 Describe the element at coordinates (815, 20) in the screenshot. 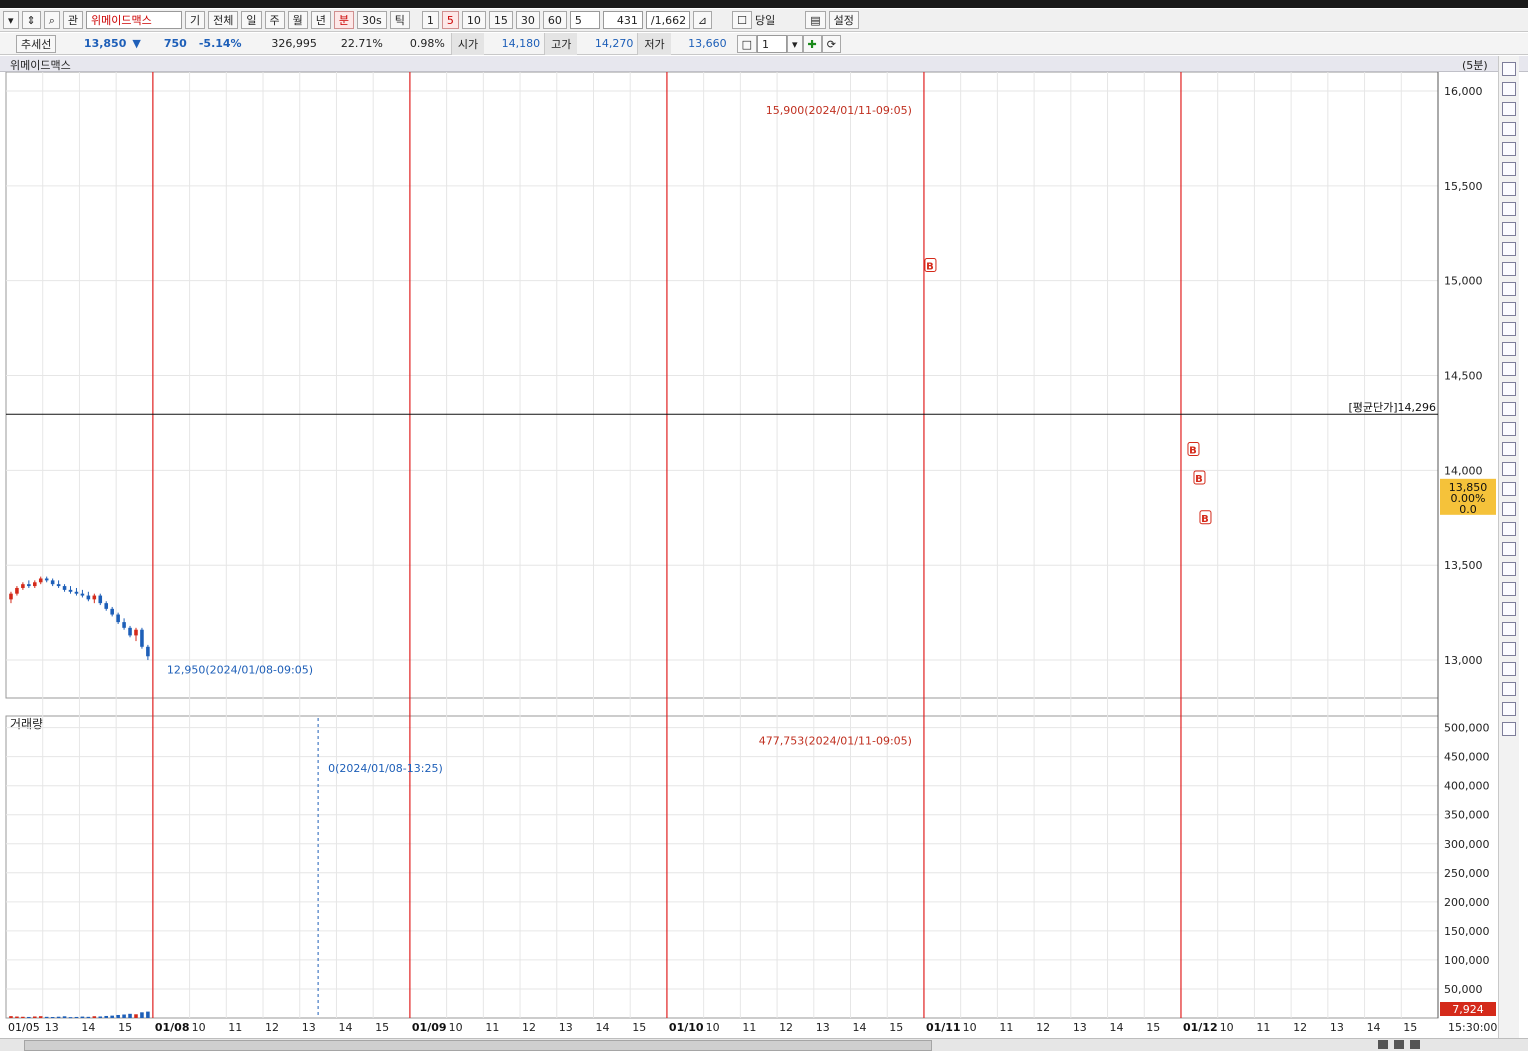

I see `save-icon: ▤` at that location.